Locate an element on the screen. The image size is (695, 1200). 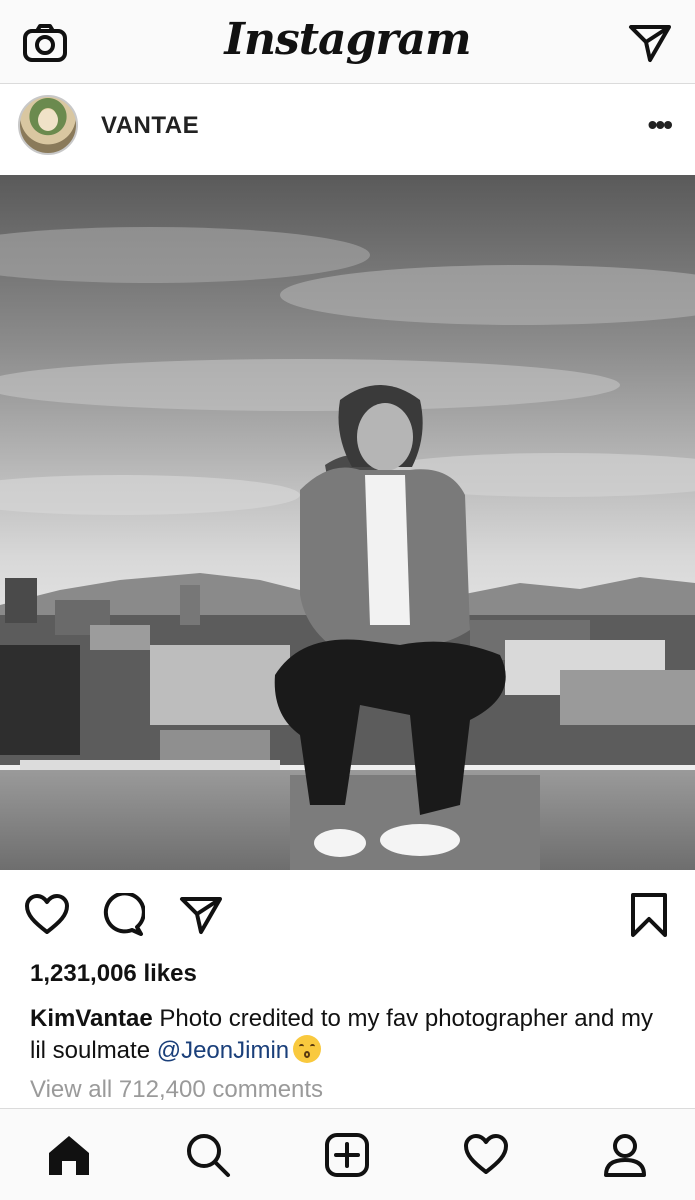
post-actions is located at coordinates (347, 915).